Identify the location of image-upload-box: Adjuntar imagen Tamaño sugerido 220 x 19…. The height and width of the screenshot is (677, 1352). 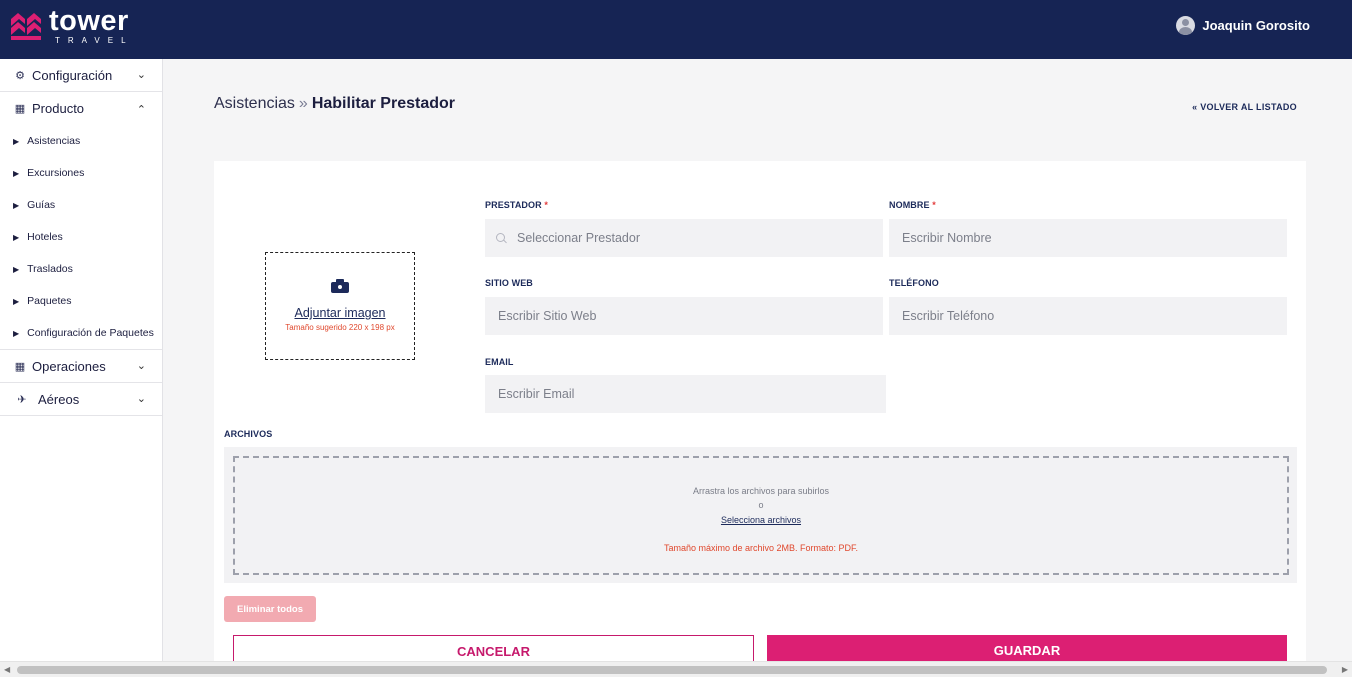
(340, 306).